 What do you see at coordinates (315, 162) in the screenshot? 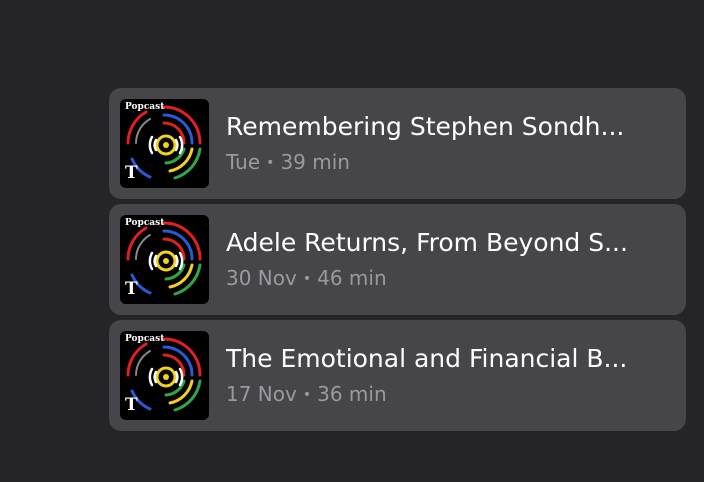
I see `episode-duration: 39 min` at bounding box center [315, 162].